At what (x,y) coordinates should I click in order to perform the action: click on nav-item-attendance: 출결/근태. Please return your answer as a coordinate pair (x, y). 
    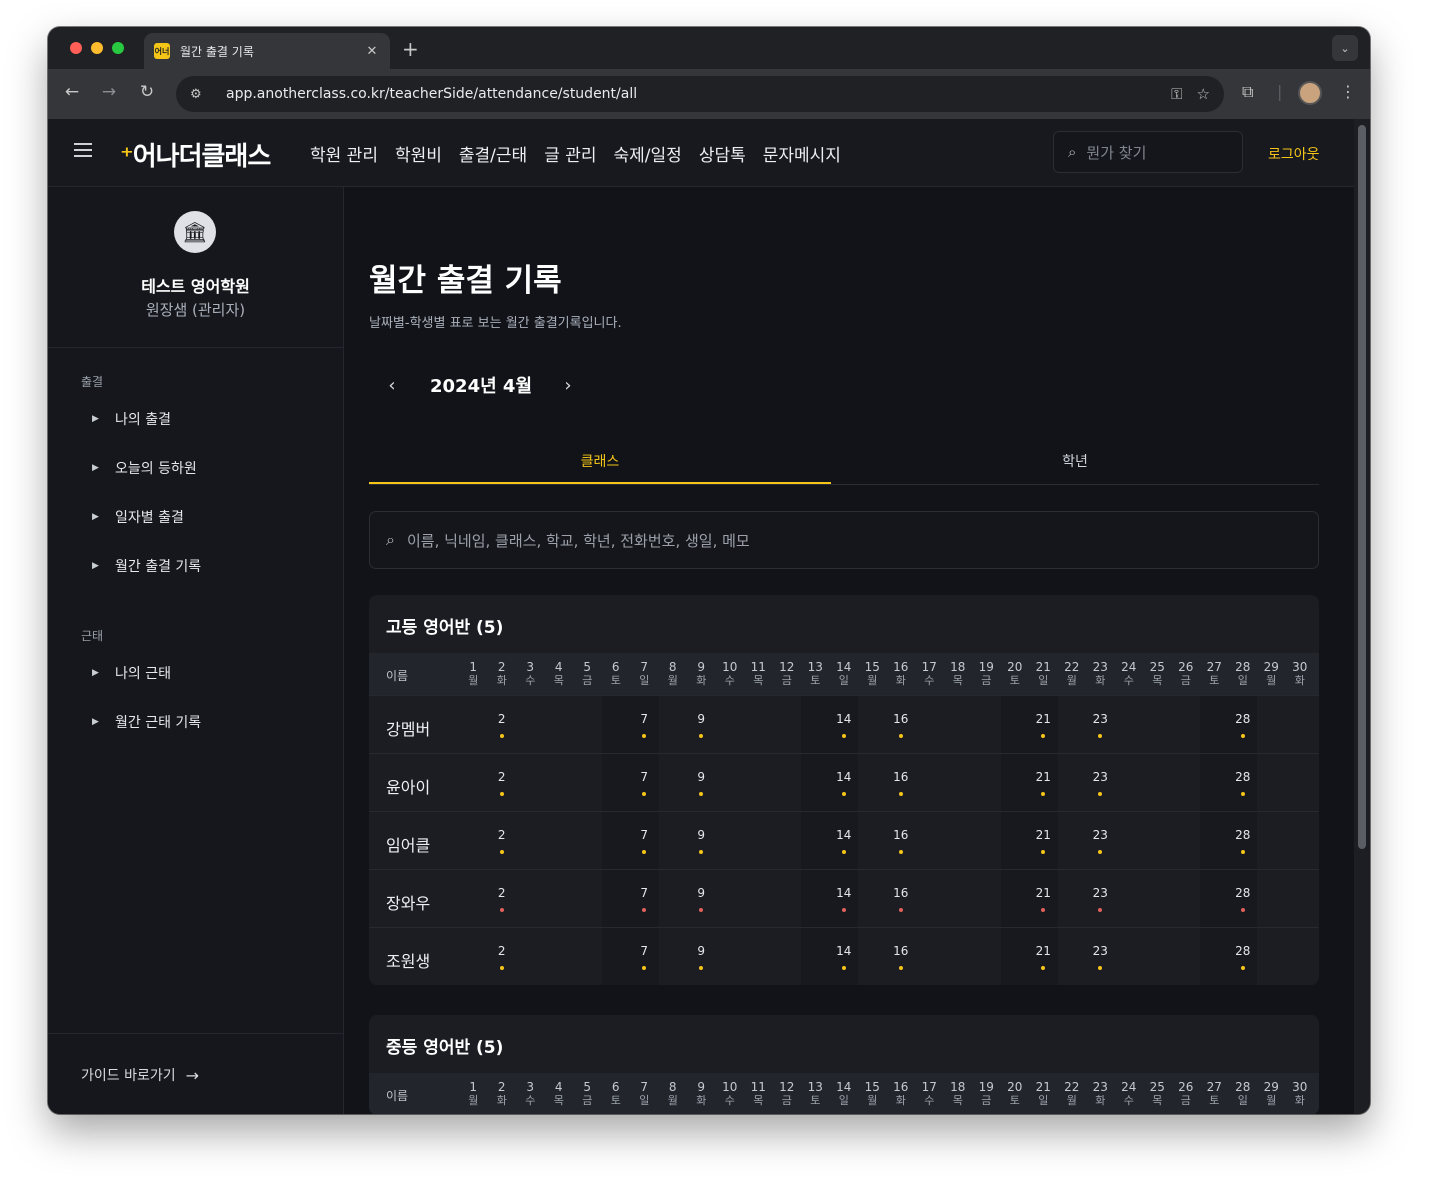
    Looking at the image, I should click on (493, 153).